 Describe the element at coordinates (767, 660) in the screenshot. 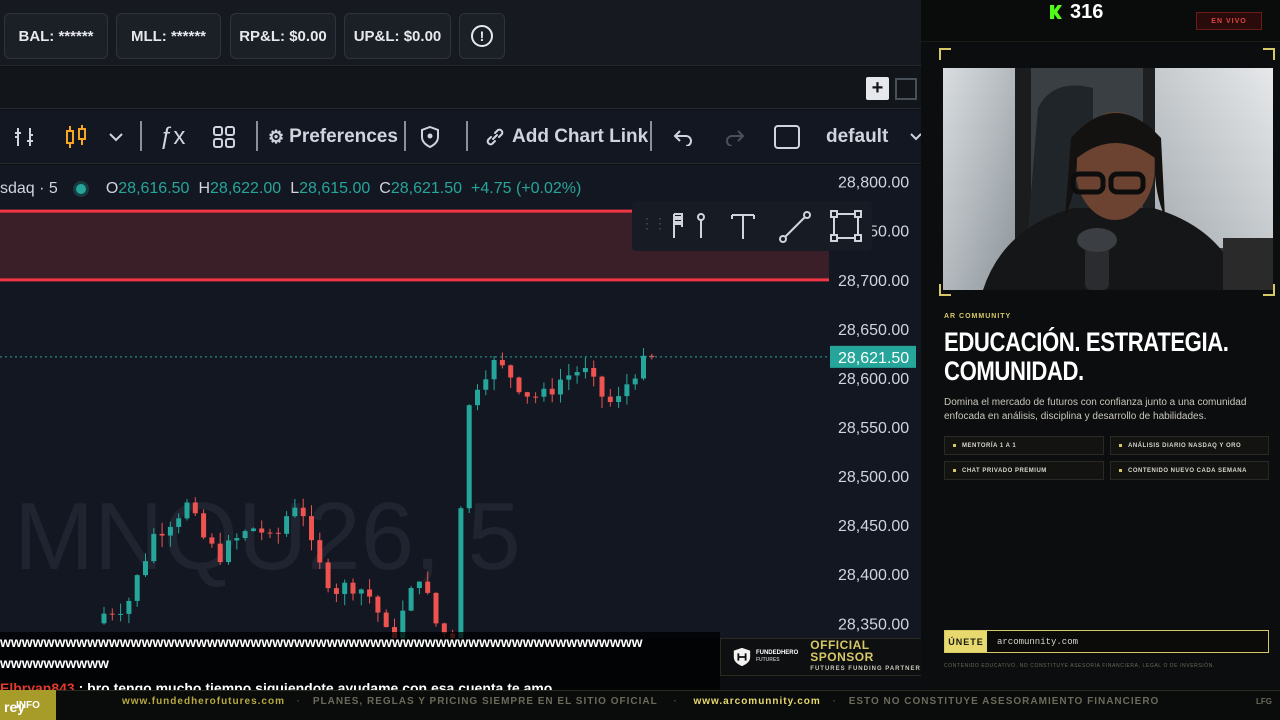

I see `sponsor-logo-bottom: FUTURES` at that location.